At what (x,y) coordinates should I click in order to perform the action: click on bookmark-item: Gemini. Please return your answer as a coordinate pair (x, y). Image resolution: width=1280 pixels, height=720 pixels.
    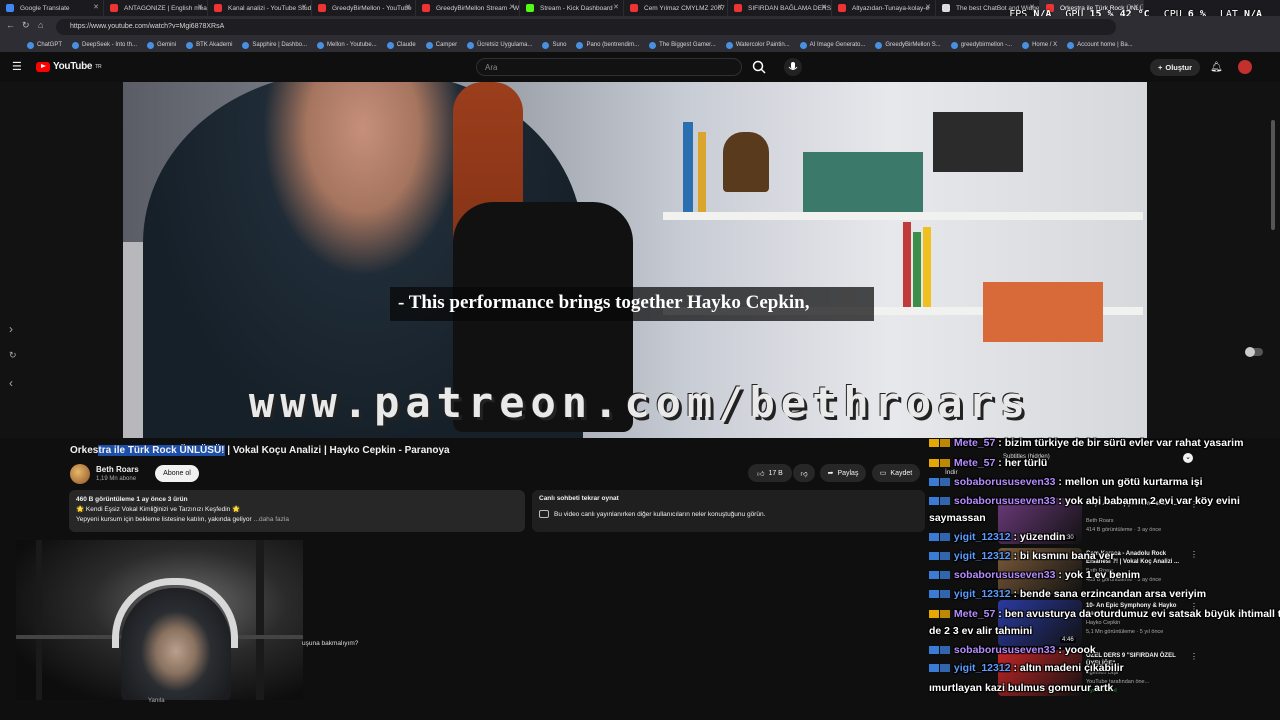
    Looking at the image, I should click on (161, 45).